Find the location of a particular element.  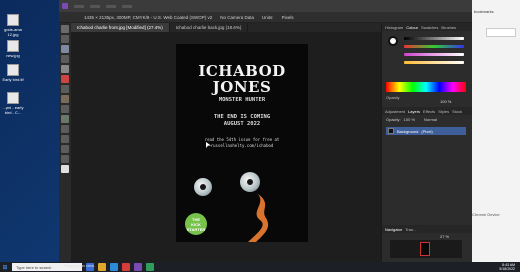

artwork-title-line2: JONES is located at coordinates (242, 87).